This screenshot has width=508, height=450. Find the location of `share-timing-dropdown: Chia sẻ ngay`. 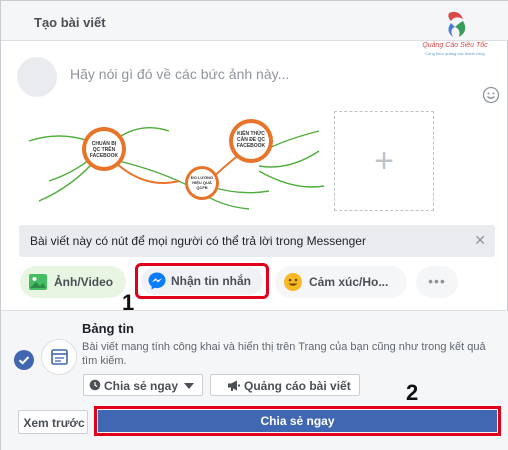

share-timing-dropdown: Chia sẻ ngay is located at coordinates (143, 385).